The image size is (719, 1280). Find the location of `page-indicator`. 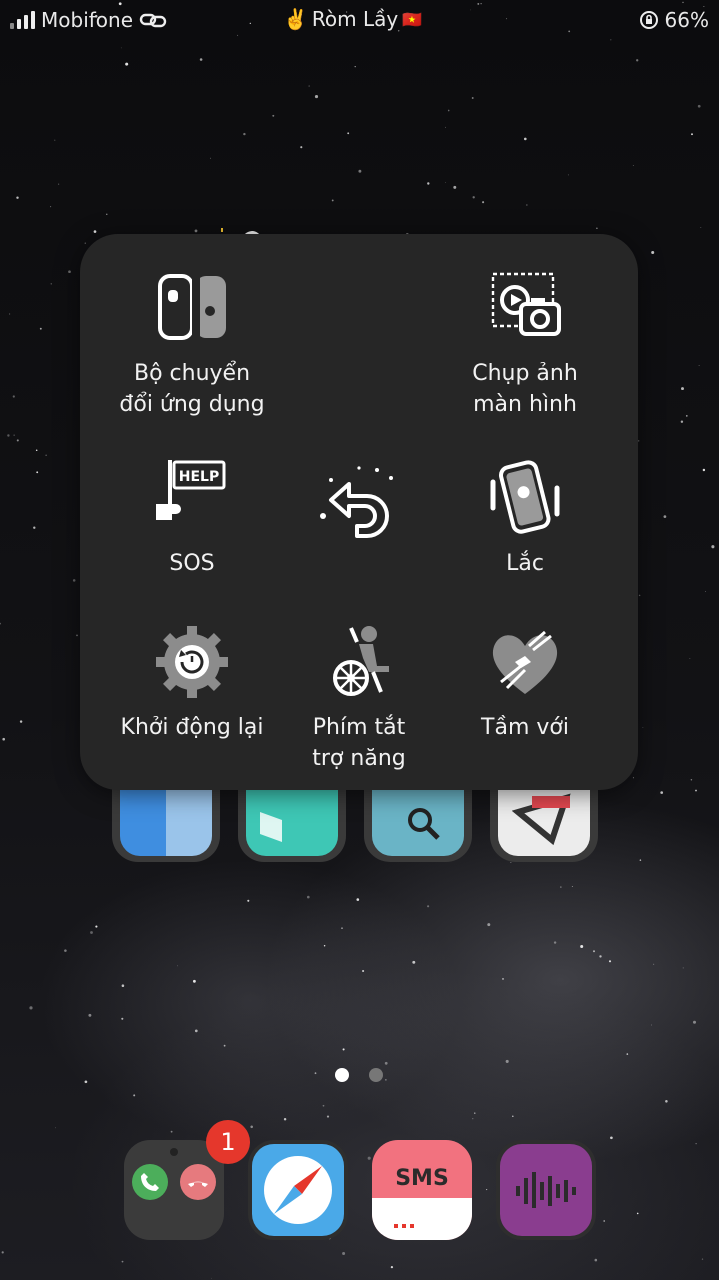

page-indicator is located at coordinates (359, 1075).